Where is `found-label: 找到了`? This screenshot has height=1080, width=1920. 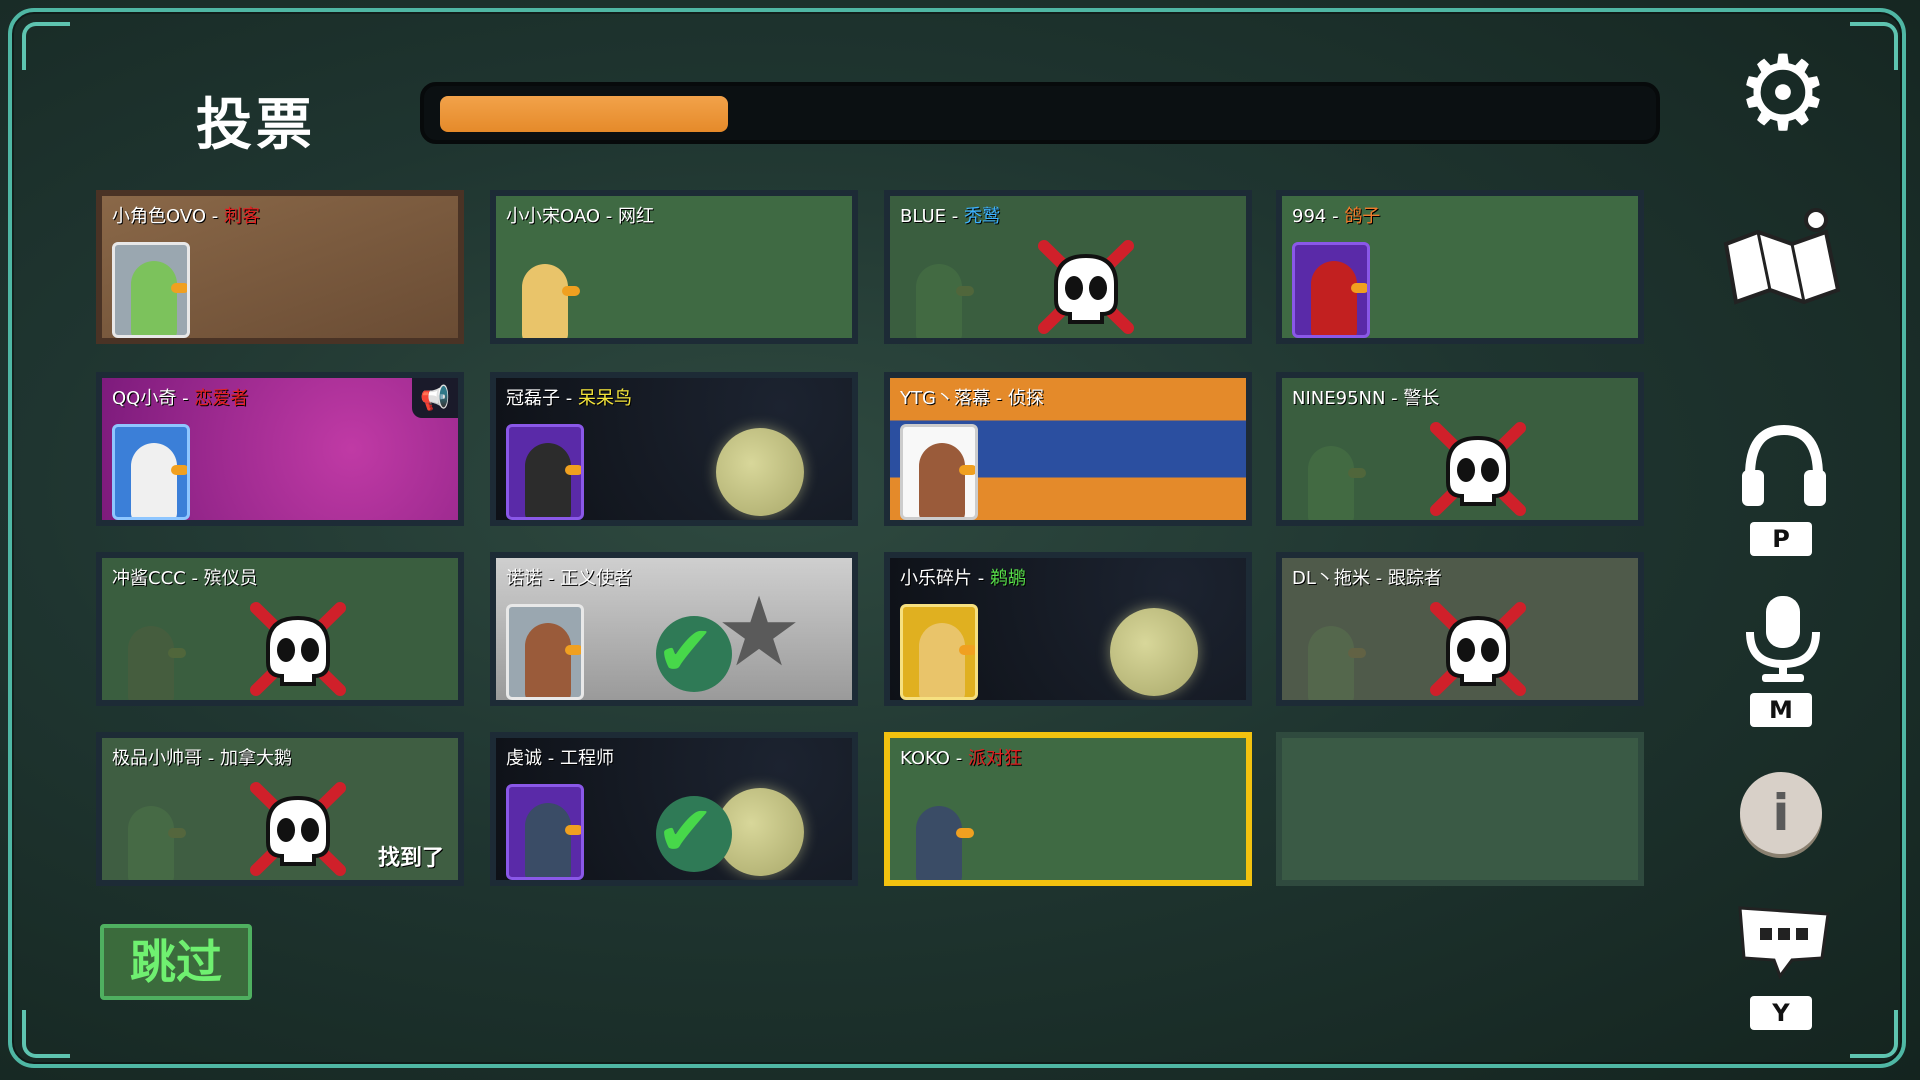
found-label: 找到了 is located at coordinates (410, 858).